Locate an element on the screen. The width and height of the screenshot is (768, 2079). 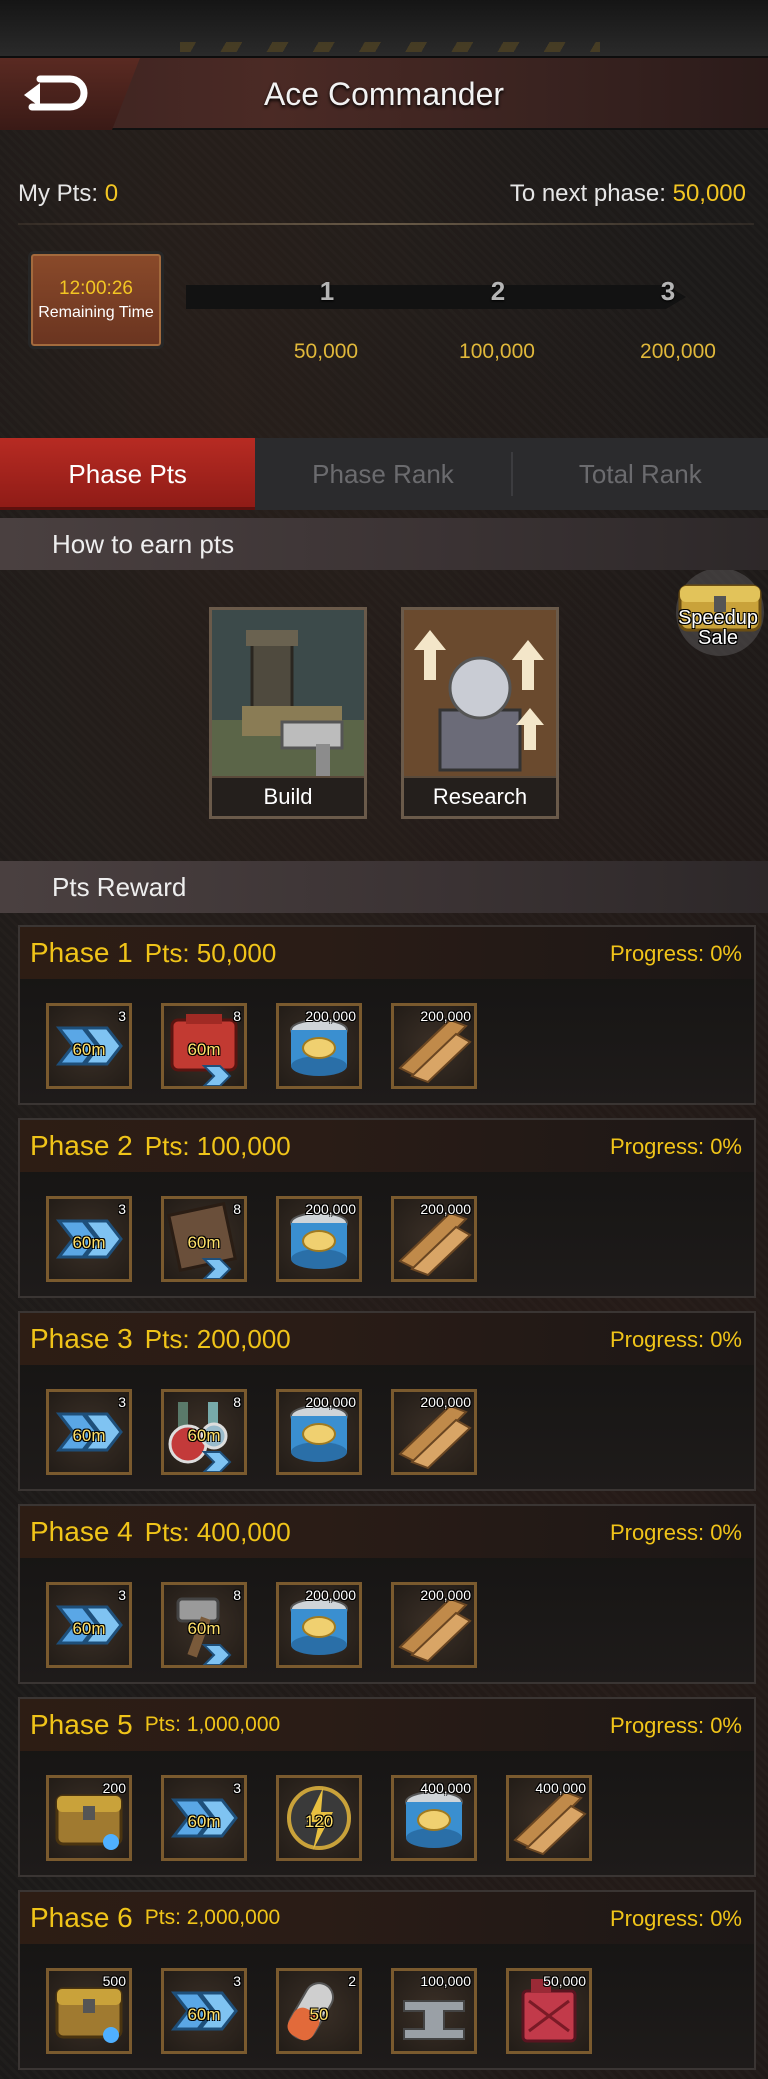
top-bar is located at coordinates (384, 29).